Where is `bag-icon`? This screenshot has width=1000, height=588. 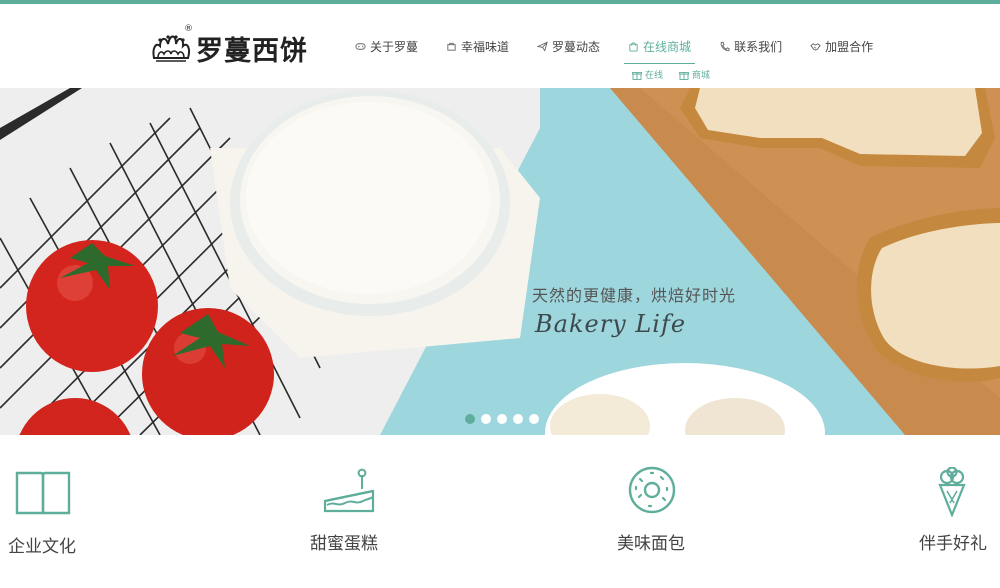 bag-icon is located at coordinates (451, 46).